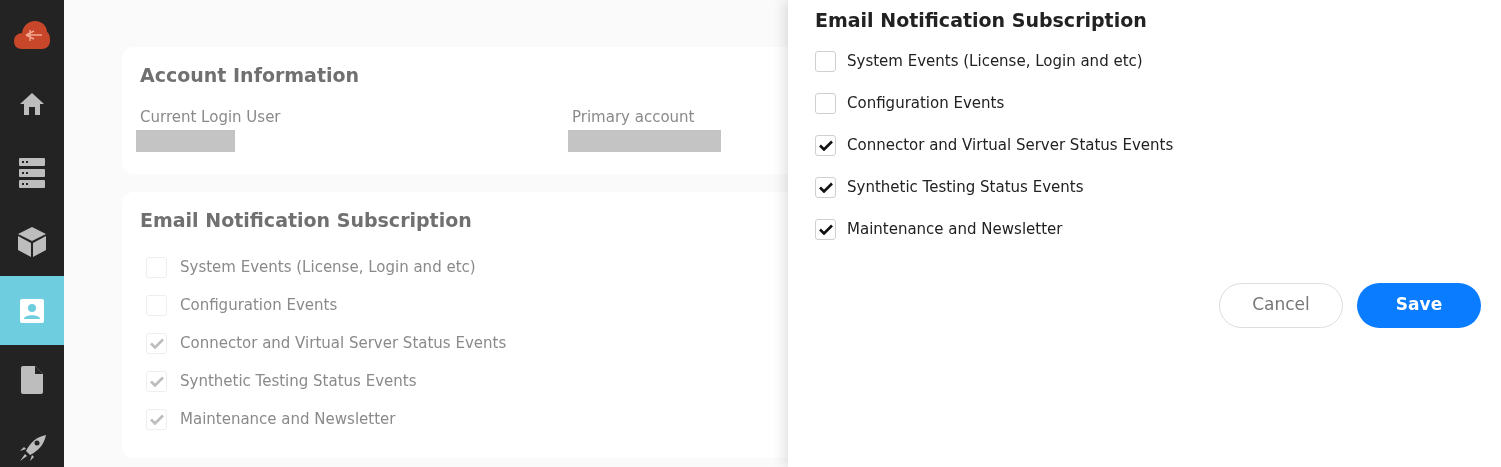 The width and height of the screenshot is (1501, 467). Describe the element at coordinates (250, 75) in the screenshot. I see `card-title: Account Information` at that location.